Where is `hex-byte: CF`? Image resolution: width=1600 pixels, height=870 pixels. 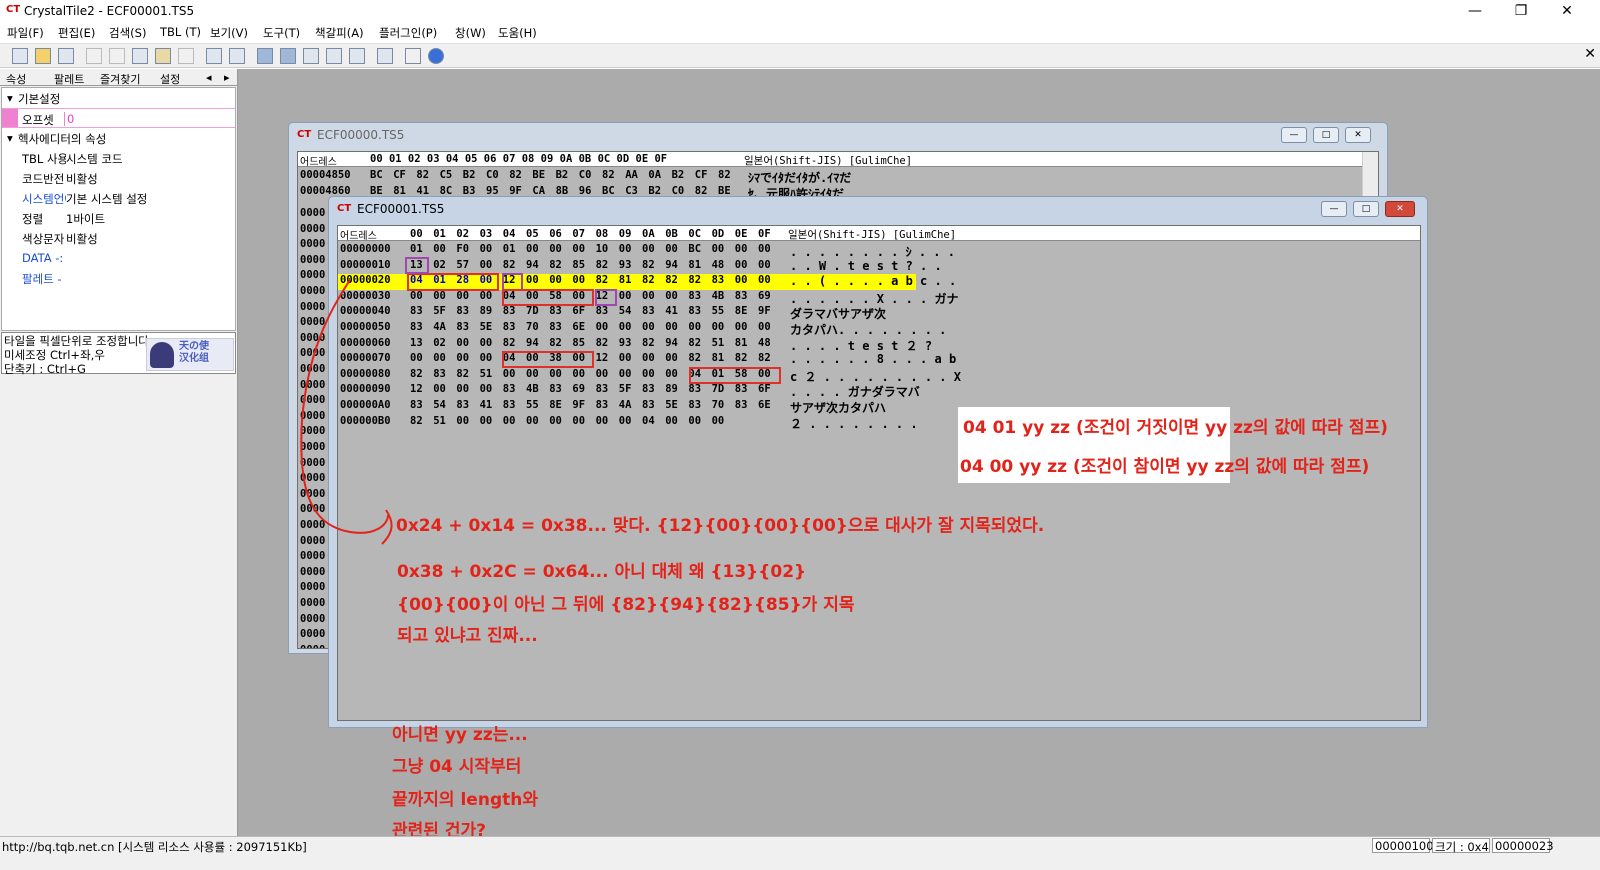 hex-byte: CF is located at coordinates (701, 175).